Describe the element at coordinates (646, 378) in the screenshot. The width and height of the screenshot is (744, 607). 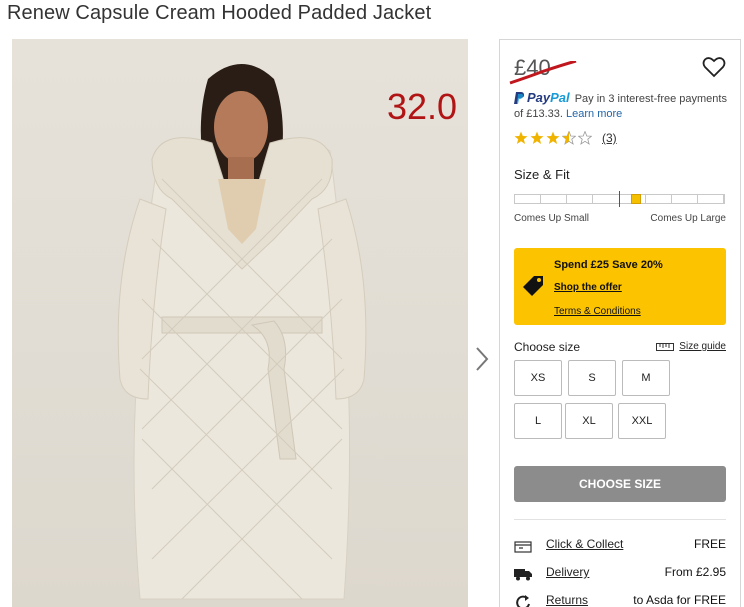
I see `size-option-m: M` at that location.